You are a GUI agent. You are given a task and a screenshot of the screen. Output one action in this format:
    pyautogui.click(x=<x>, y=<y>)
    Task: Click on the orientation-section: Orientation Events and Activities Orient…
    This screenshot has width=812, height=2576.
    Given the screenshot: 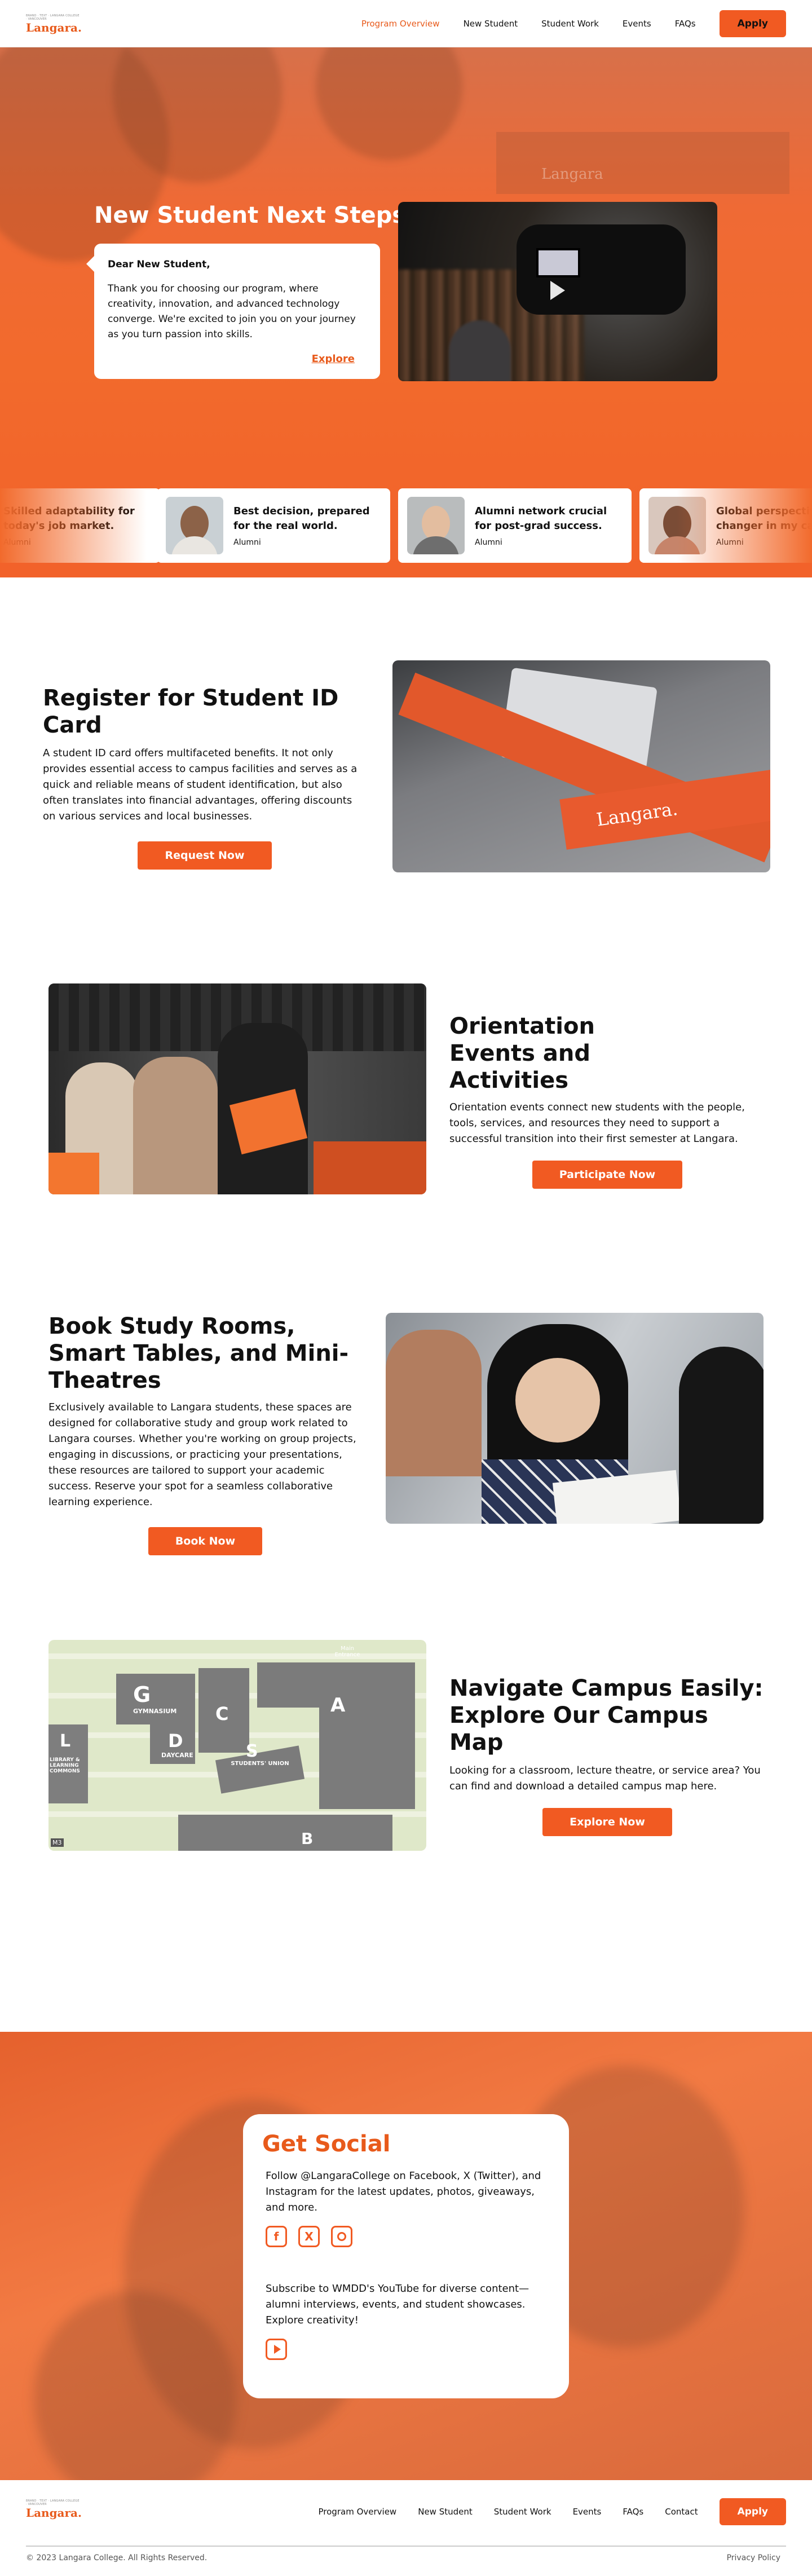 What is the action you would take?
    pyautogui.click(x=406, y=1120)
    